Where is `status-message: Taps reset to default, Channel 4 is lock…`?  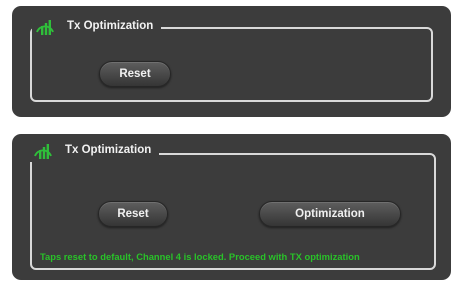 status-message: Taps reset to default, Channel 4 is lock… is located at coordinates (200, 256).